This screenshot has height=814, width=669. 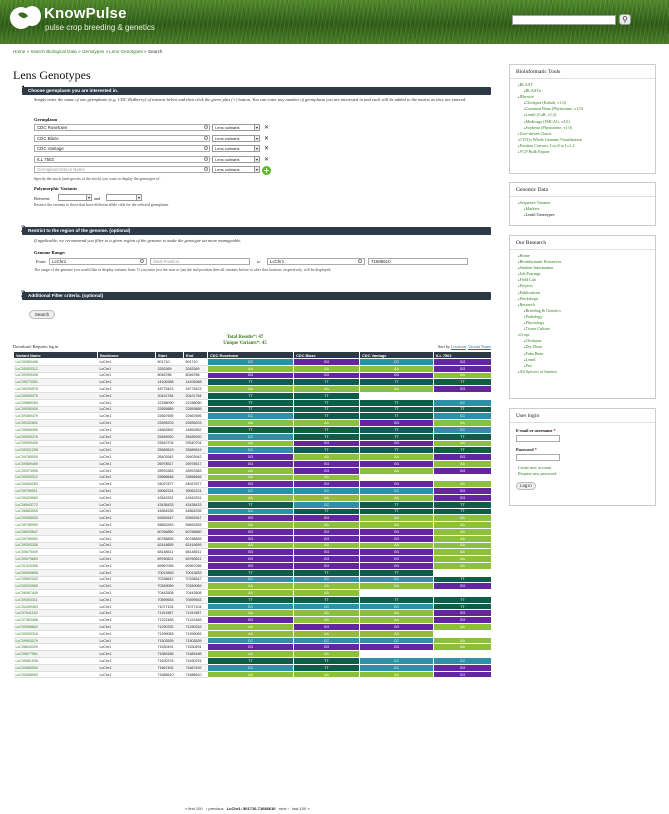 What do you see at coordinates (55, 416) in the screenshot?
I see `variant-name-link: LcC09369479` at bounding box center [55, 416].